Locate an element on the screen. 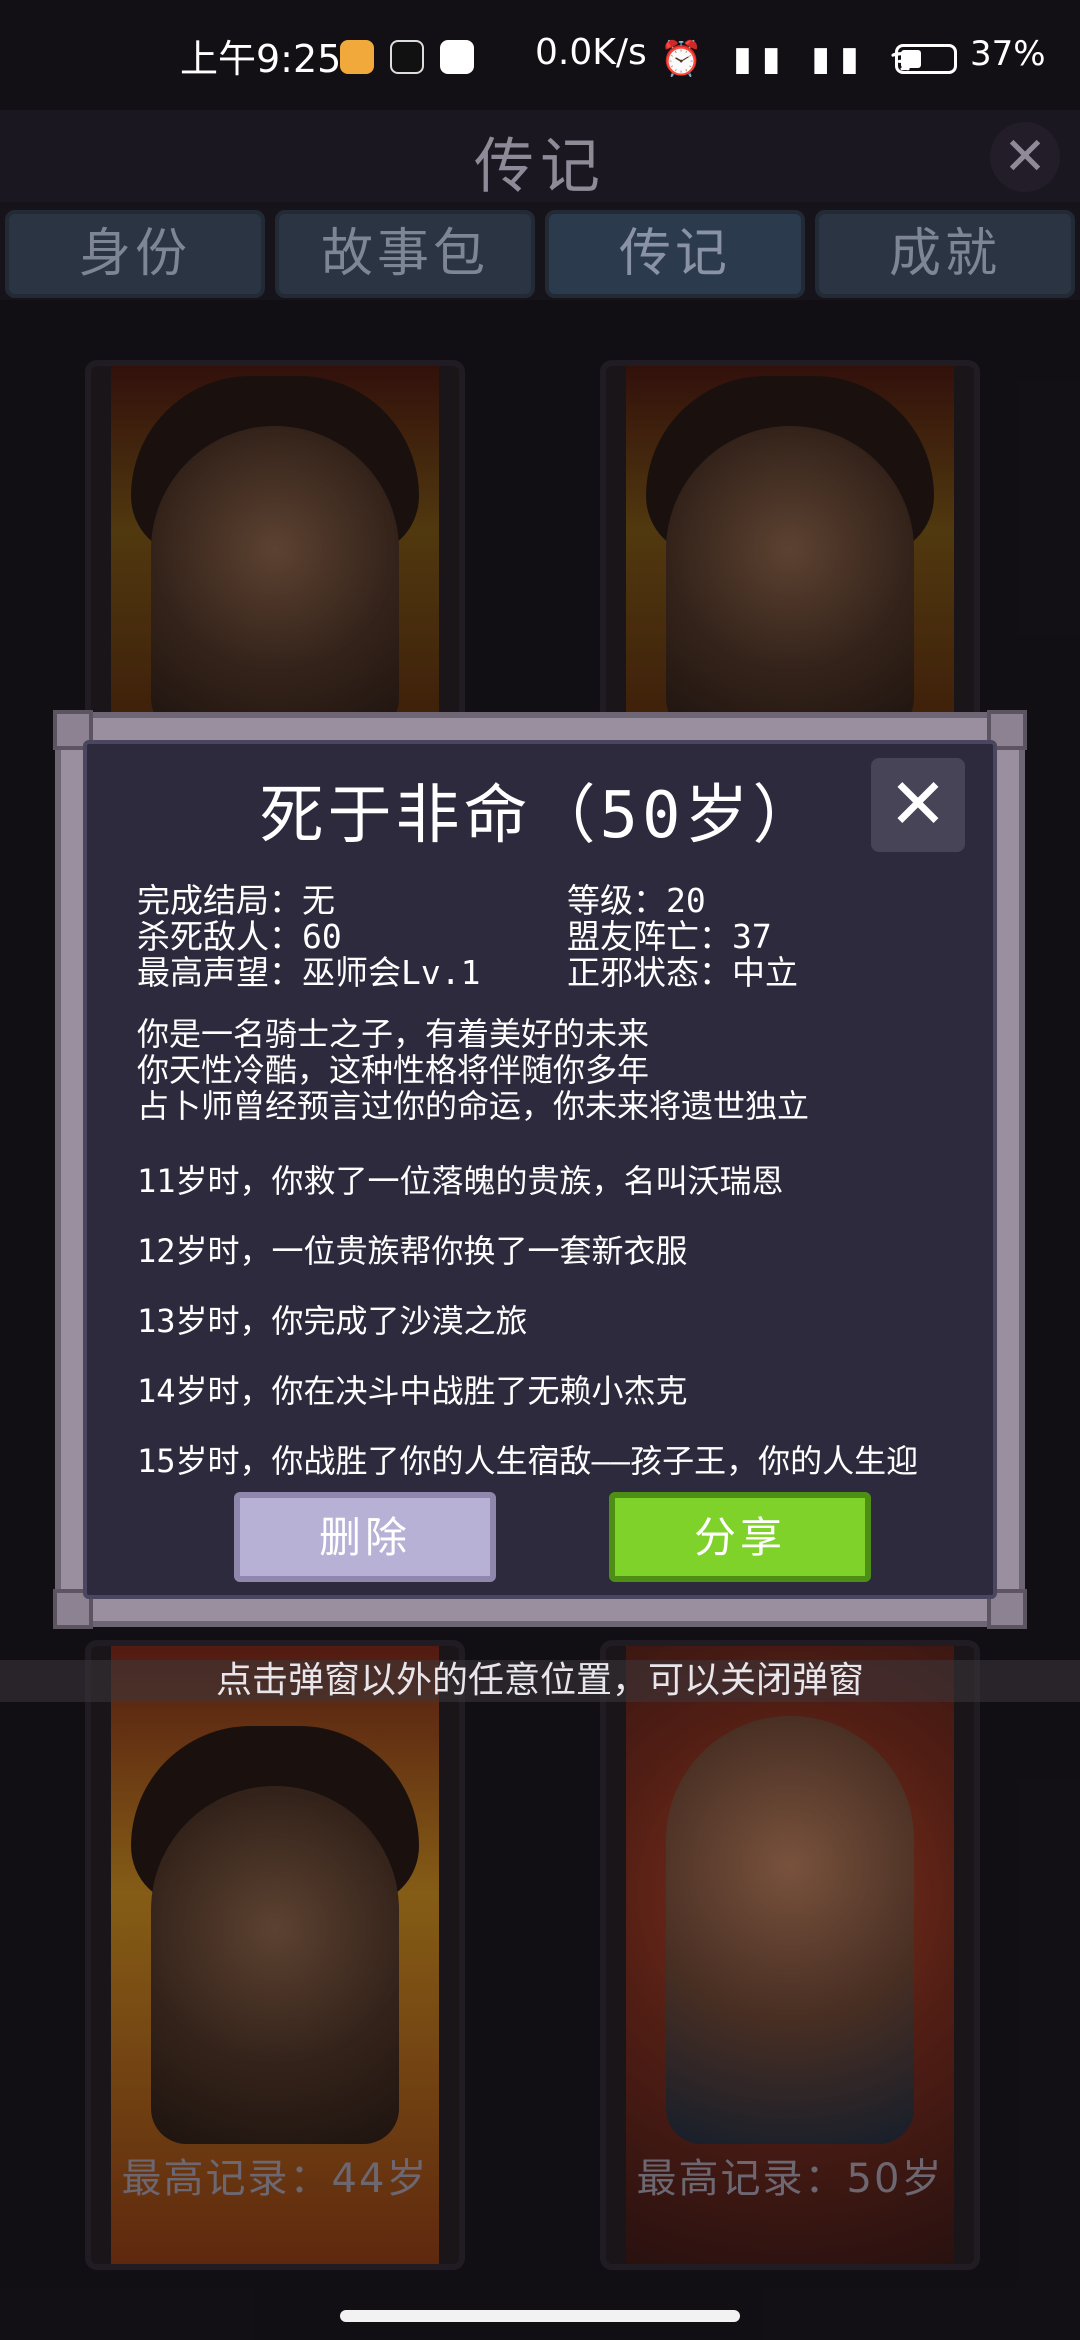 Image resolution: width=1080 pixels, height=2340 pixels. network-speed: 0.0K/s is located at coordinates (591, 52).